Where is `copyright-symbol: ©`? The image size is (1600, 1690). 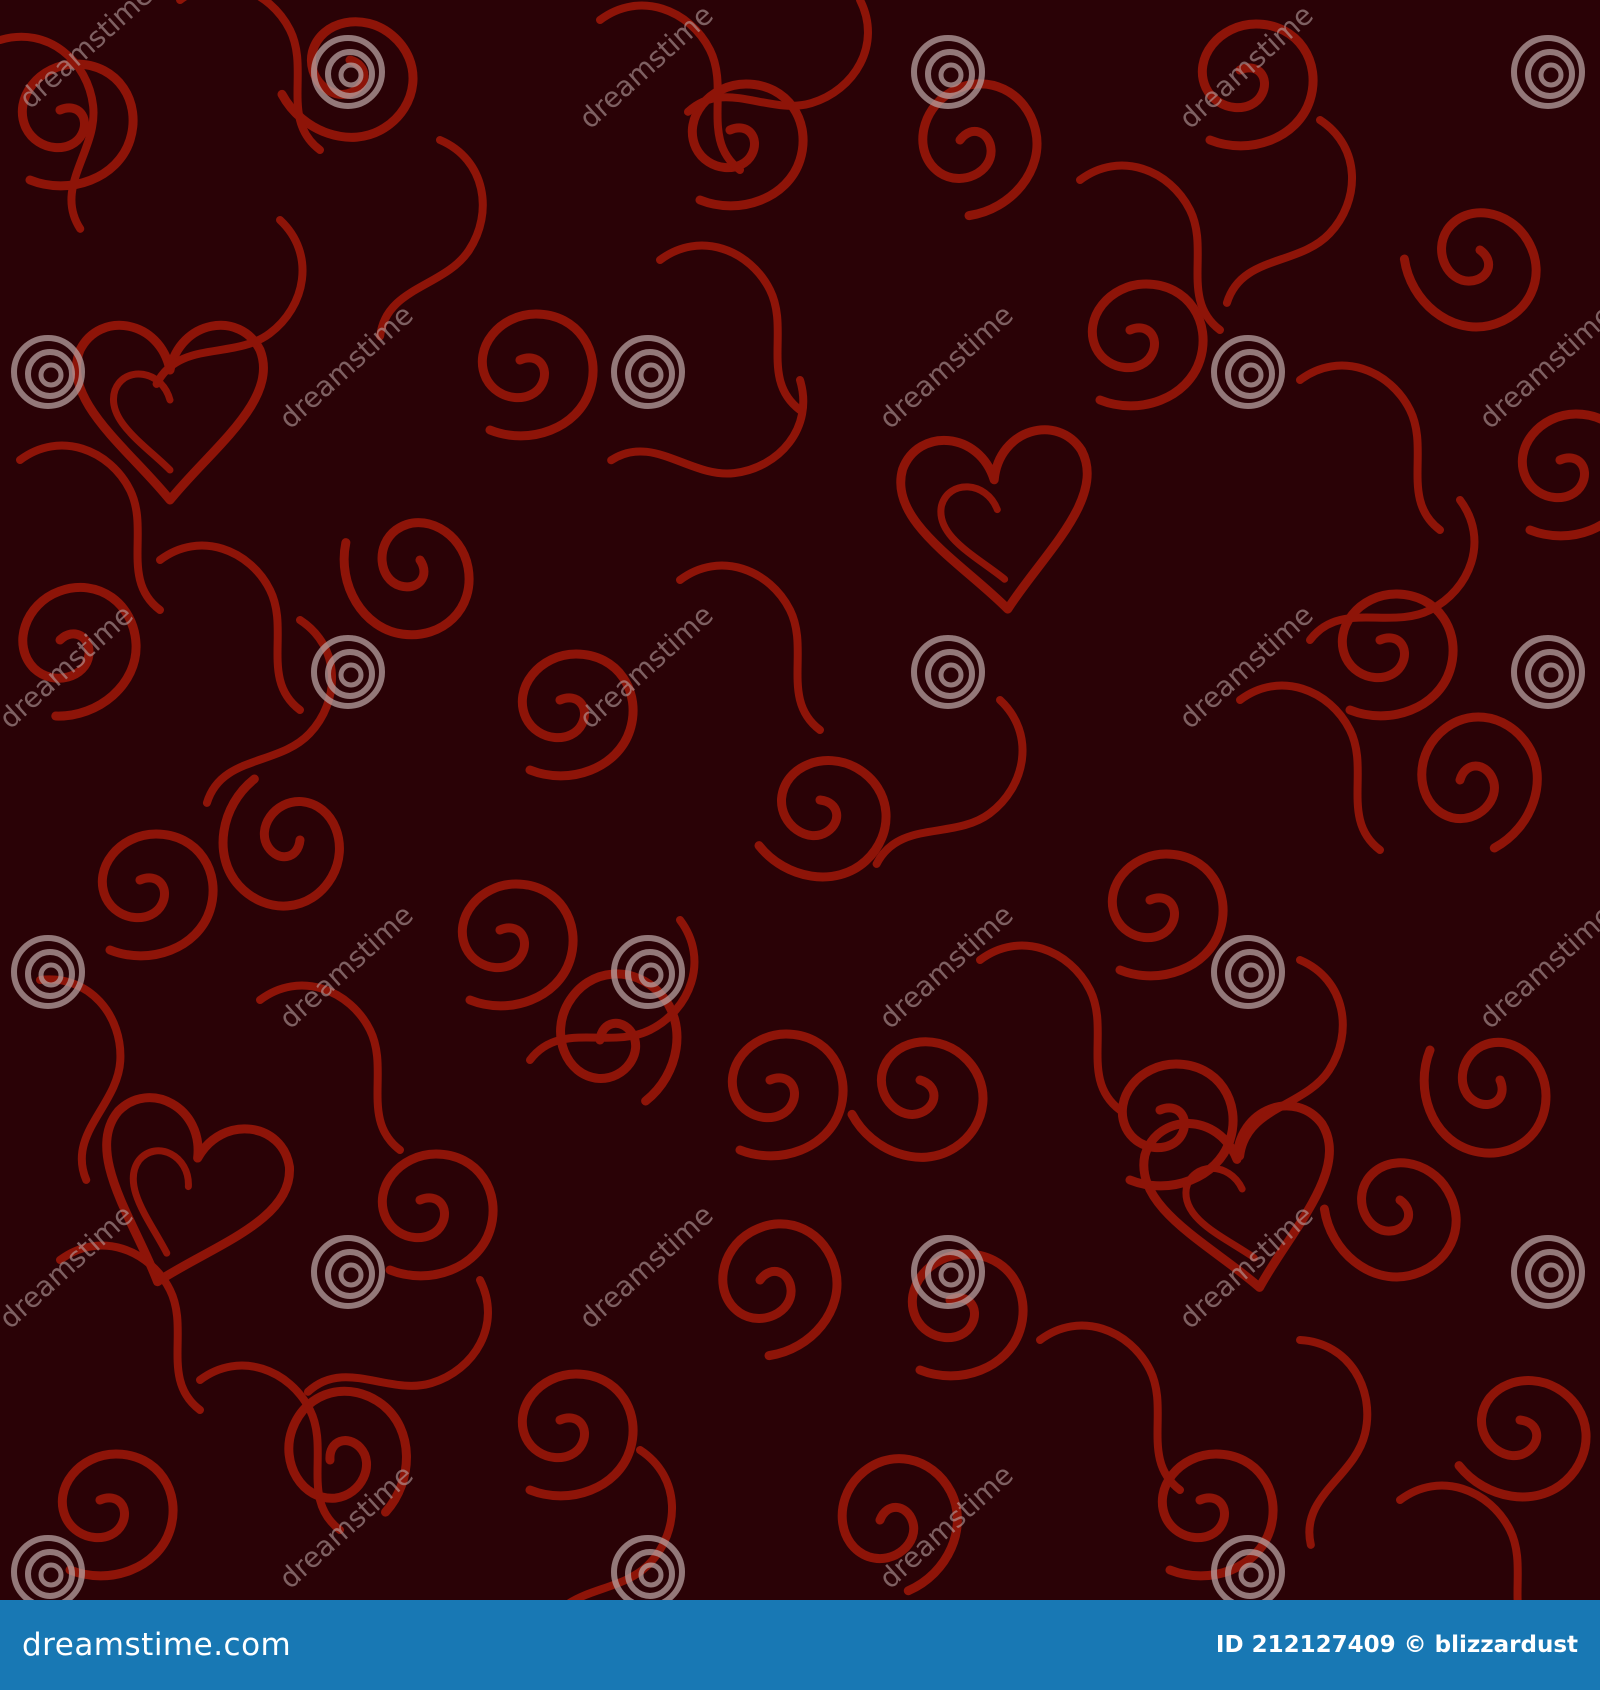 copyright-symbol: © is located at coordinates (1415, 1645).